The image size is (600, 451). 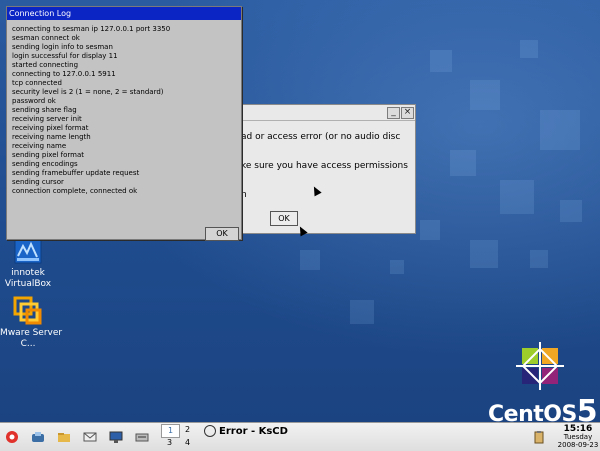 I want to click on task-title: Error - KsCD, so click(x=253, y=431).